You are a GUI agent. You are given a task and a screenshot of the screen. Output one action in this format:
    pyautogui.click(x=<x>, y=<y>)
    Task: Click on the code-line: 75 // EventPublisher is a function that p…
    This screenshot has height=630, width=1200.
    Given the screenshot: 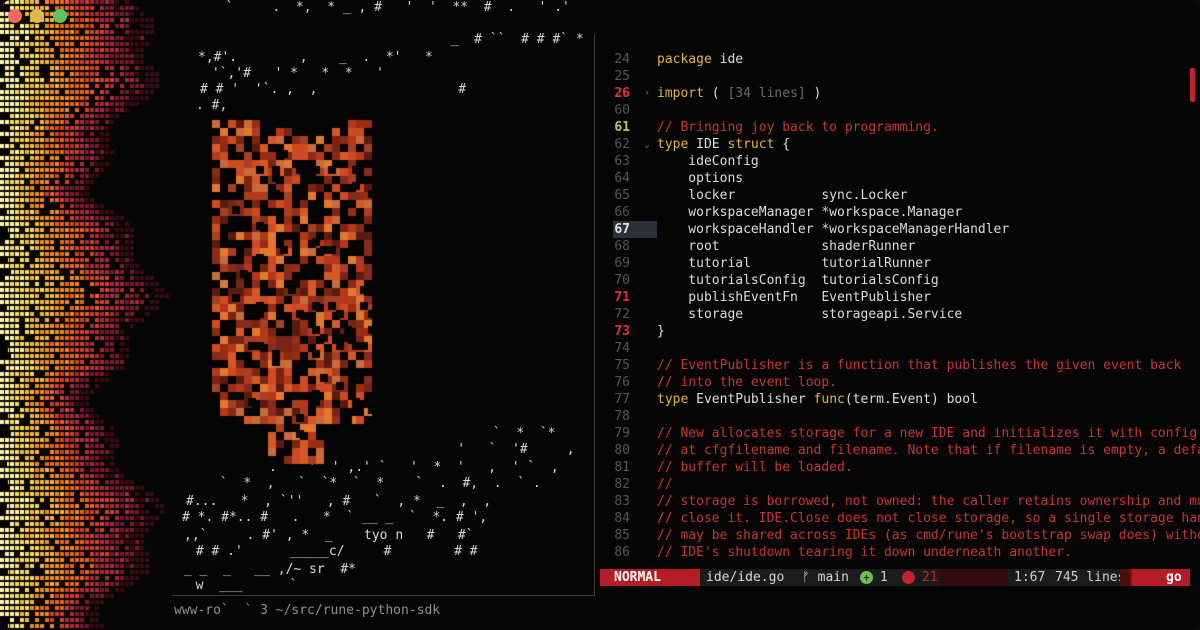 What is the action you would take?
    pyautogui.click(x=900, y=365)
    